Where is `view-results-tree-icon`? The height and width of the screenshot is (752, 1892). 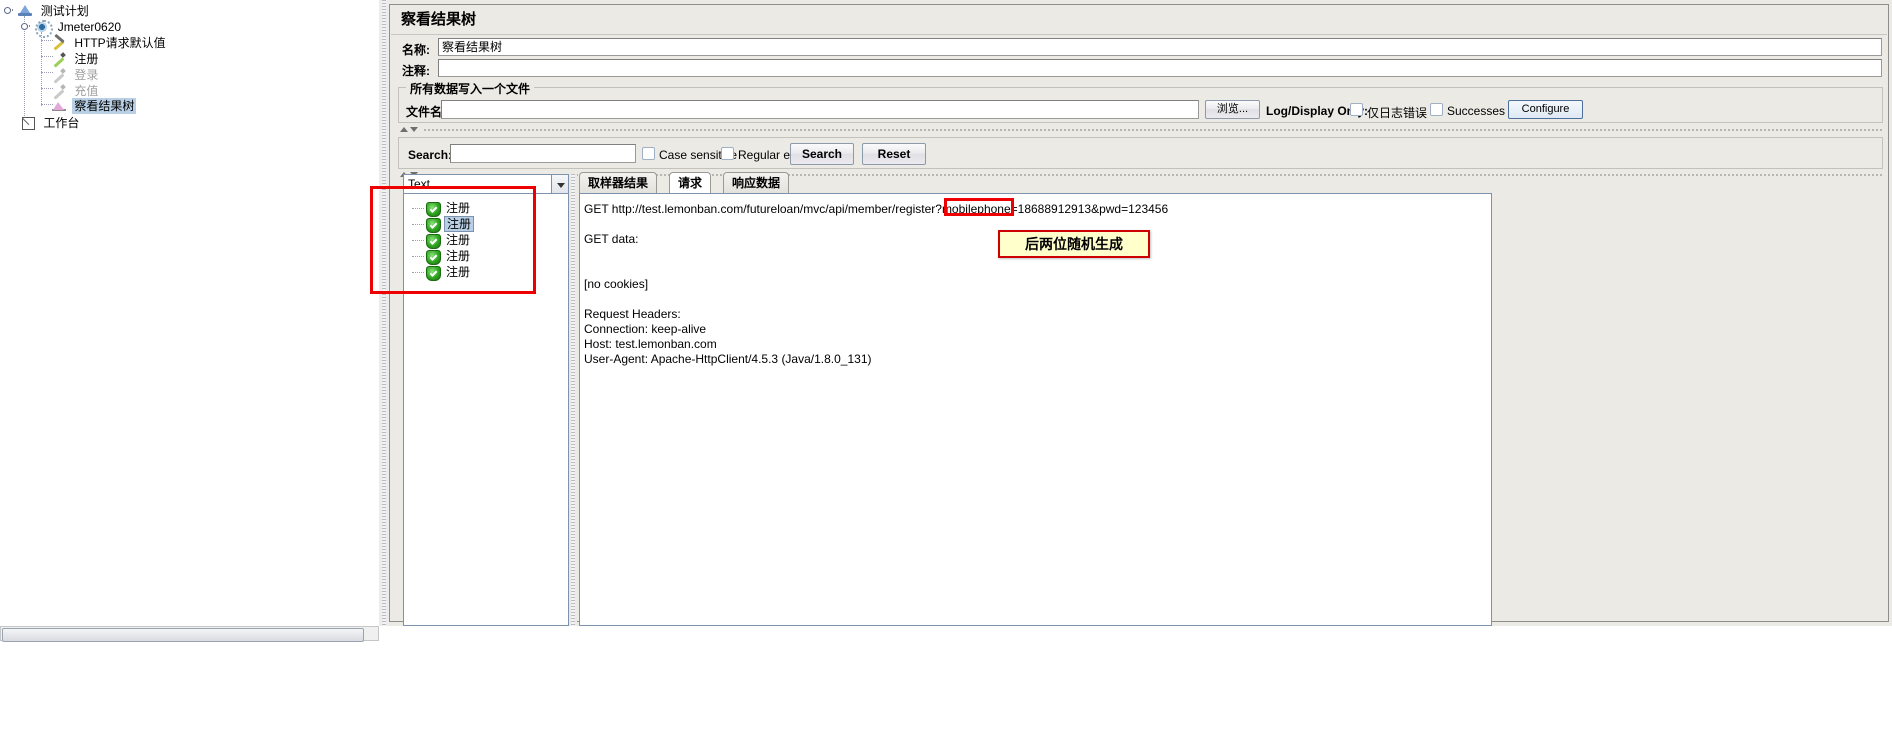 view-results-tree-icon is located at coordinates (59, 106).